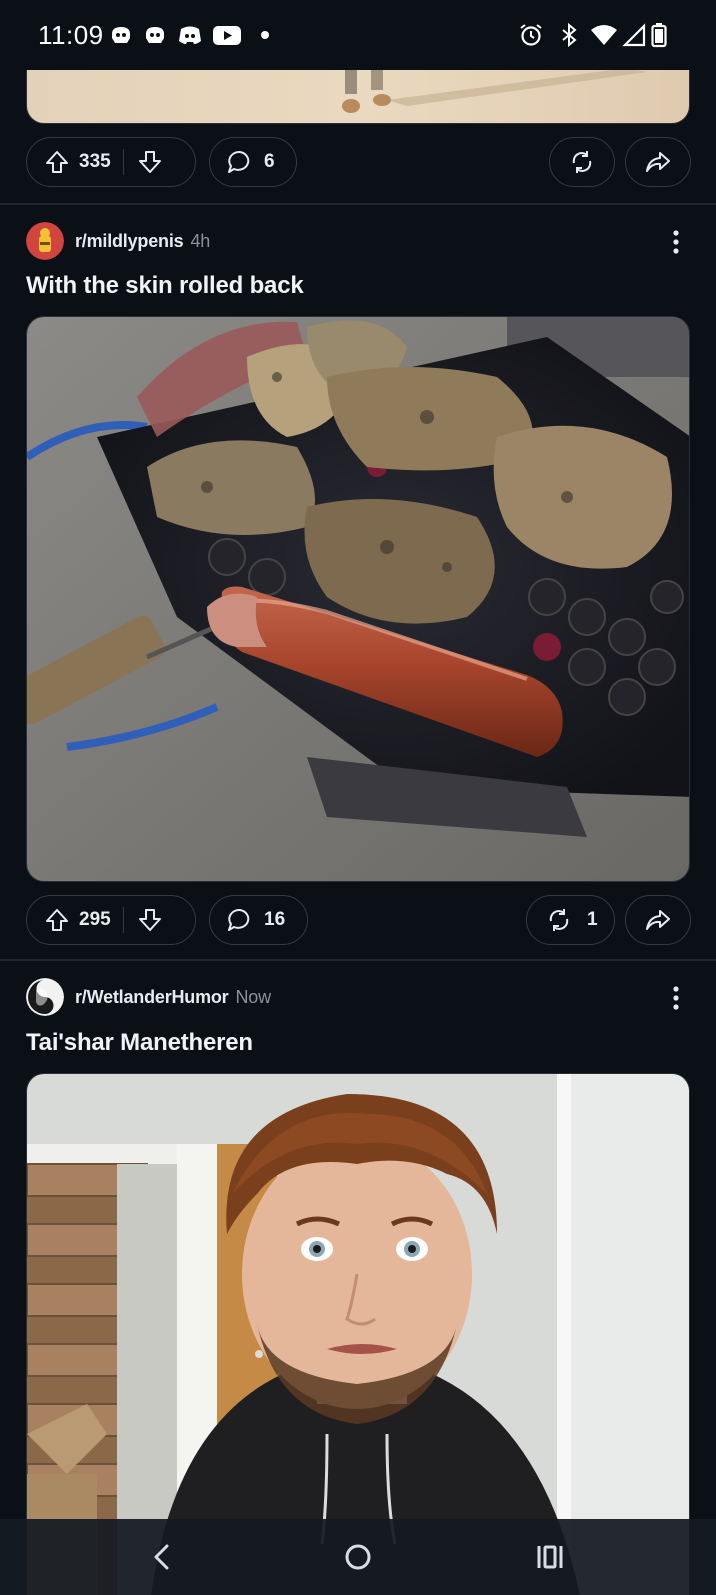  What do you see at coordinates (258, 920) in the screenshot?
I see `comments-button: 16` at bounding box center [258, 920].